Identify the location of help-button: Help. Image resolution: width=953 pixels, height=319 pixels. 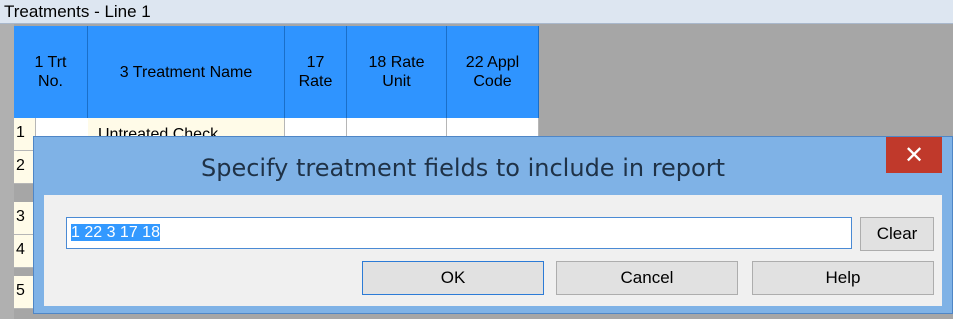
(843, 278).